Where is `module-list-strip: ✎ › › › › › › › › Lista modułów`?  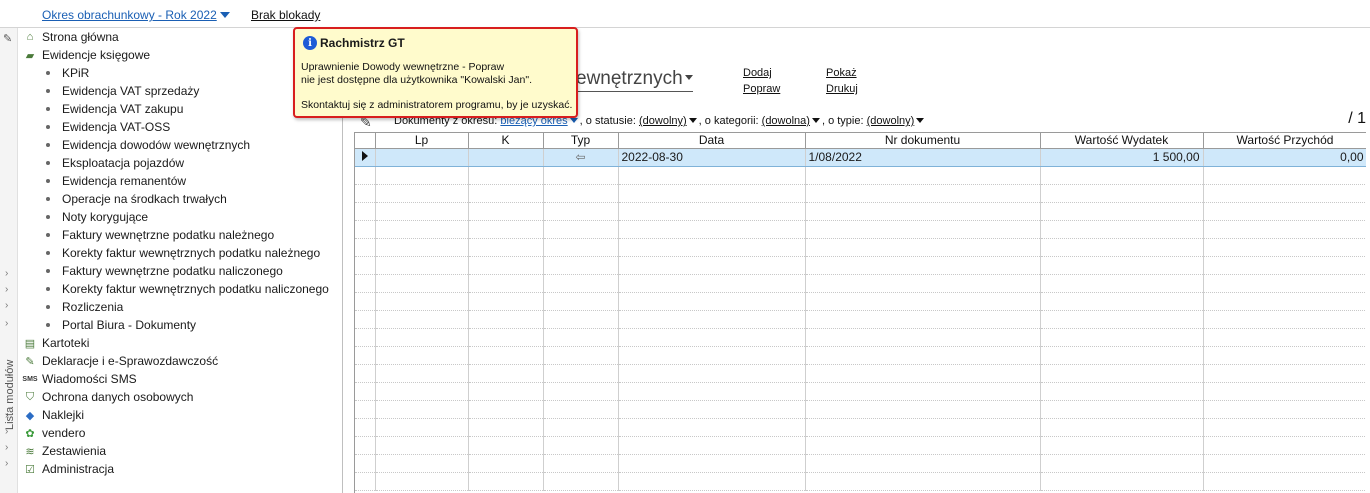 module-list-strip: ✎ › › › › › › › › Lista modułów is located at coordinates (9, 260).